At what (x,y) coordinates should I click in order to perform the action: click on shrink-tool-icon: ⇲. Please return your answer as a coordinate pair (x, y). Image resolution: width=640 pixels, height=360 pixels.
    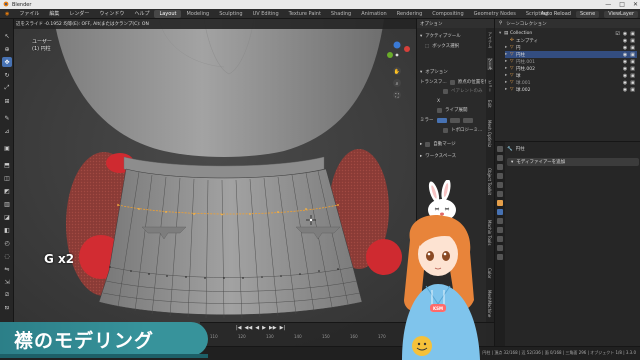
    Looking at the image, I should click on (7, 282).